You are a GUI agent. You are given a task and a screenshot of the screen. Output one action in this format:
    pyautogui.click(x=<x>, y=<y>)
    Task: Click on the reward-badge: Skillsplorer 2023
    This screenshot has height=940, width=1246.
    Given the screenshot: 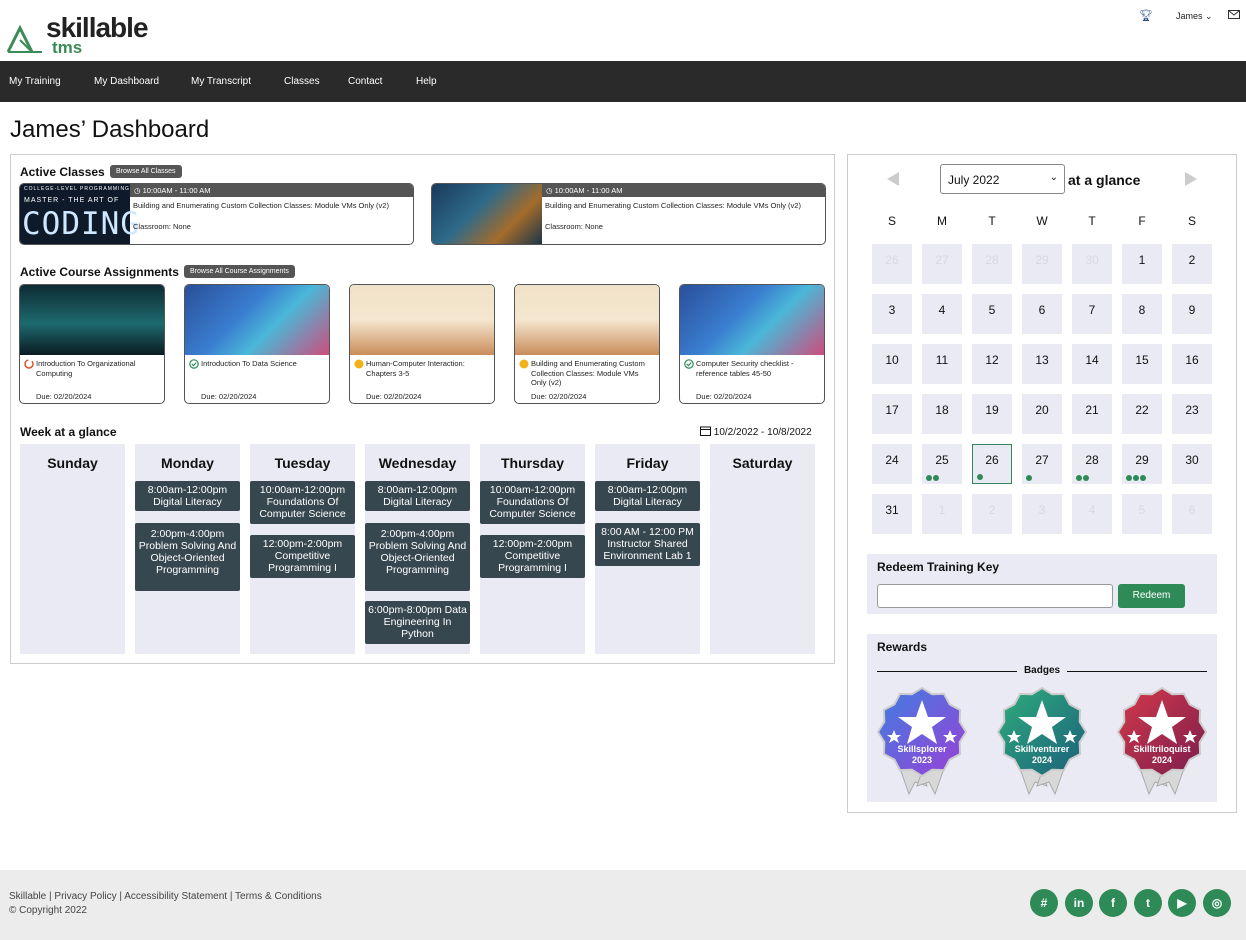 What is the action you would take?
    pyautogui.click(x=923, y=741)
    